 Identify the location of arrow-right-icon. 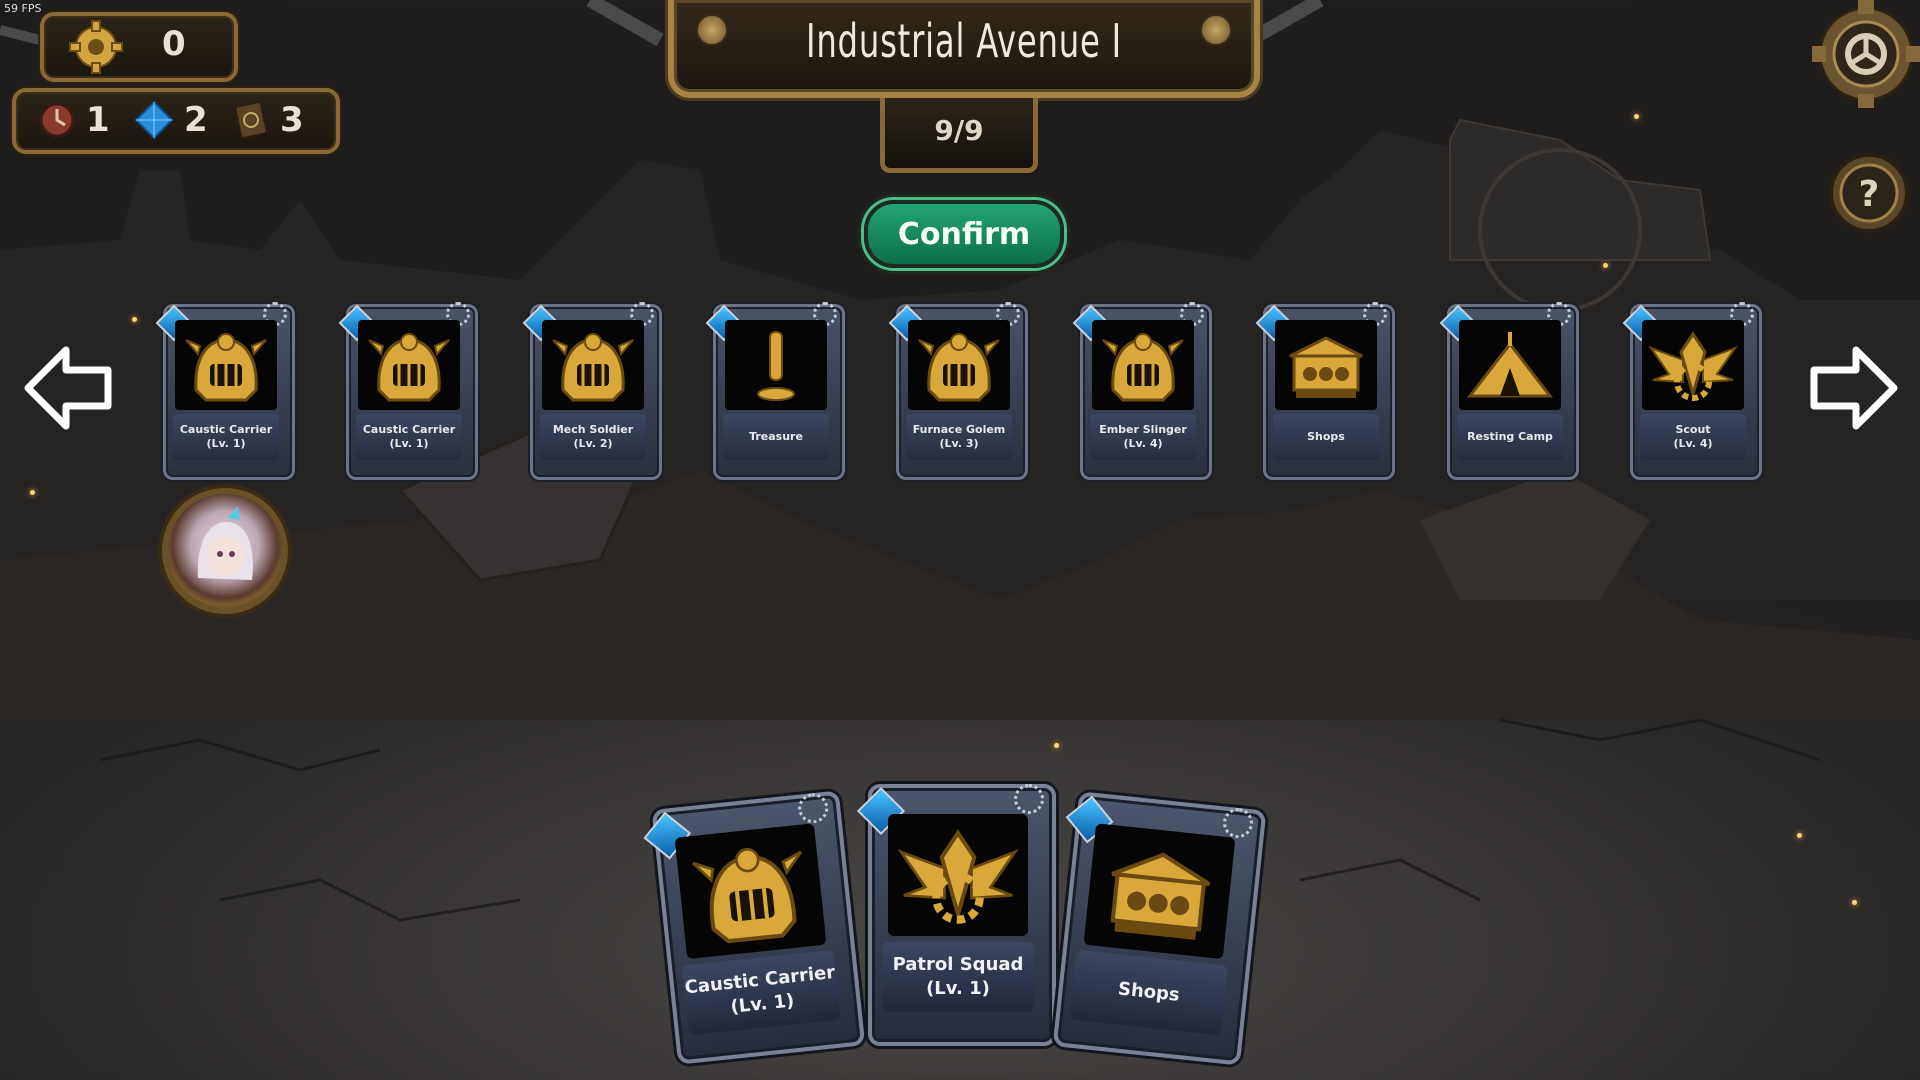
(1854, 388).